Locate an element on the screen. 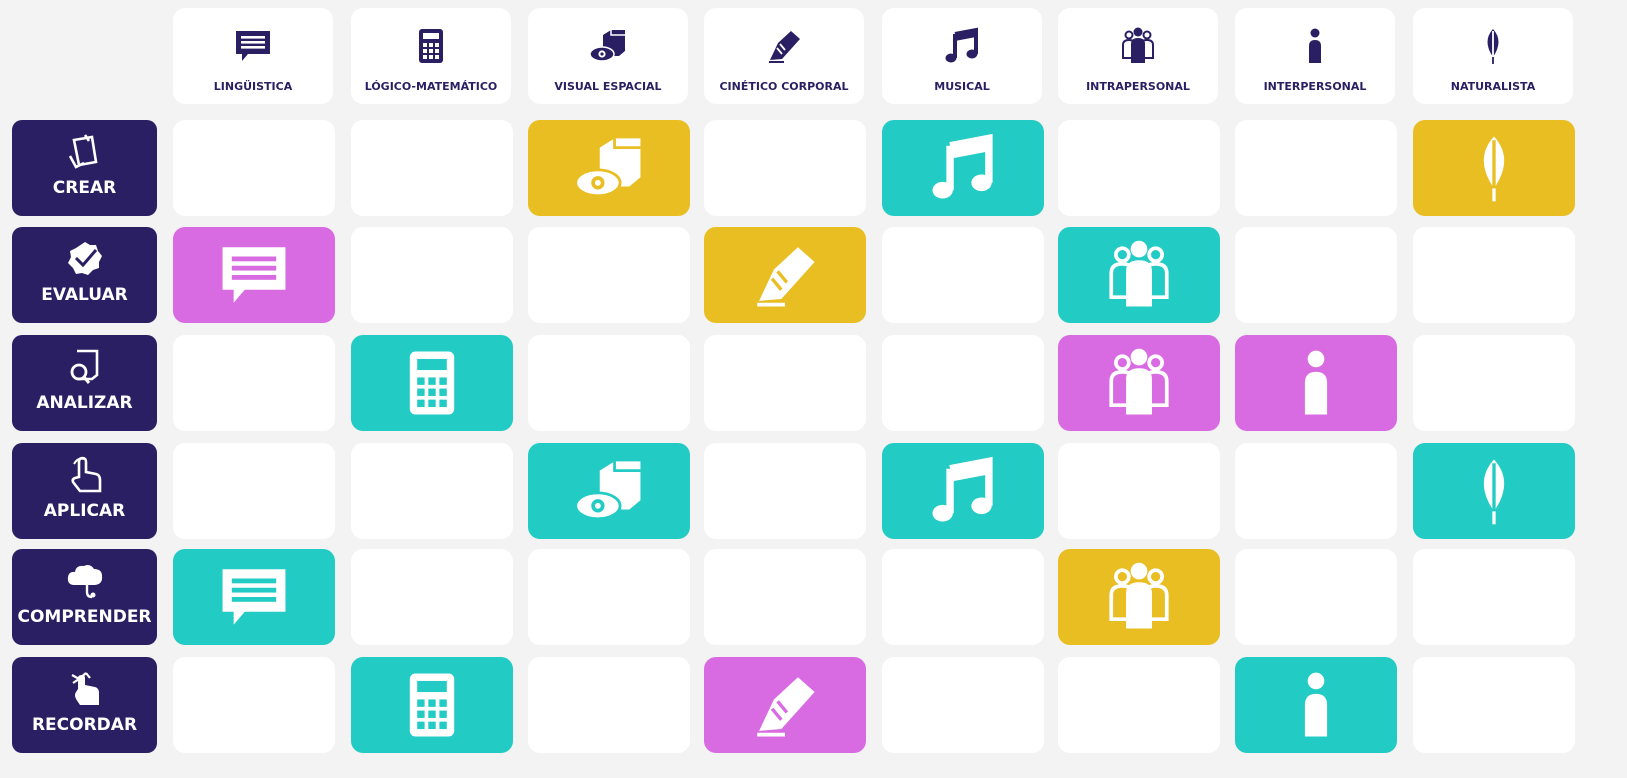 This screenshot has height=778, width=1627. column-header-interpersonal: INTERPERSONAL is located at coordinates (1315, 56).